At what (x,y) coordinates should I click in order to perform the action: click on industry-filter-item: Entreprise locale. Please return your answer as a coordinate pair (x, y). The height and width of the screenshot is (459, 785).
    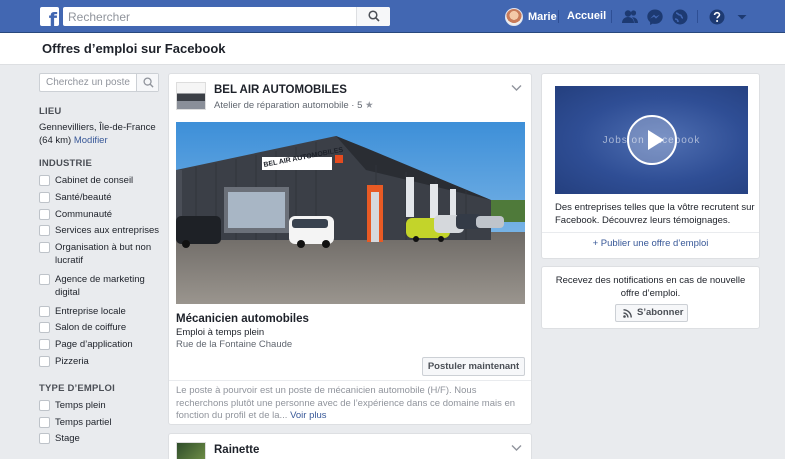
    Looking at the image, I should click on (99, 311).